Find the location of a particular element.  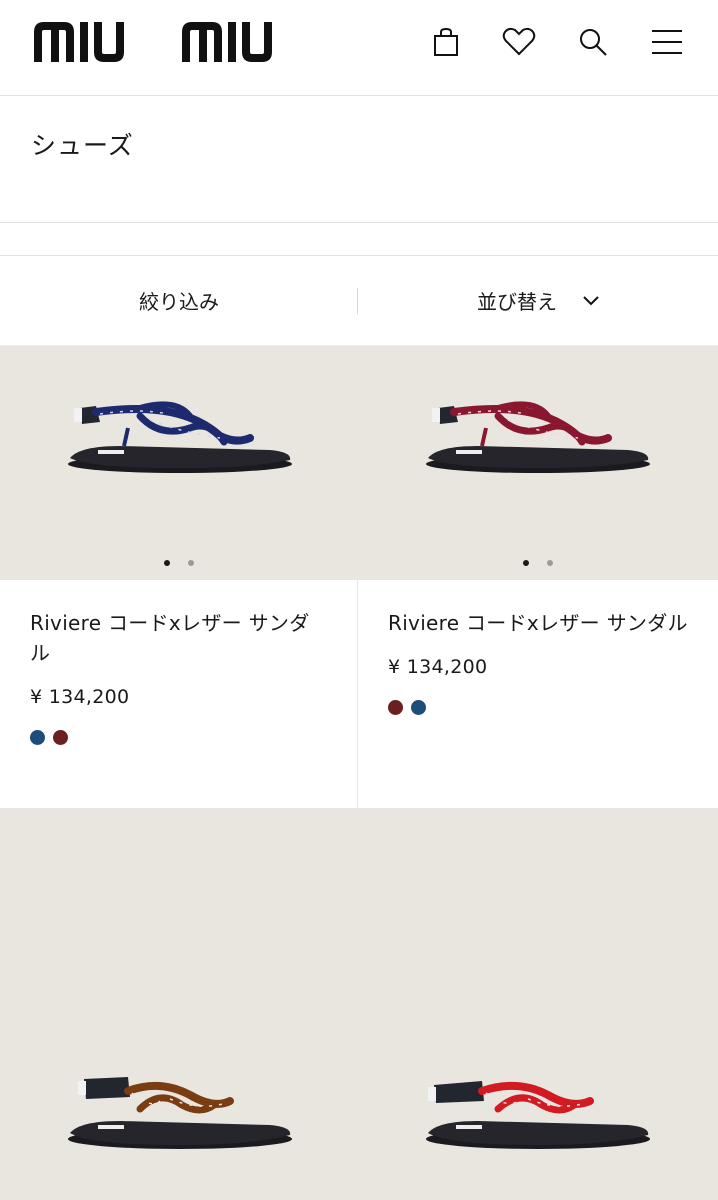

page-title-area: シューズ is located at coordinates (359, 159).